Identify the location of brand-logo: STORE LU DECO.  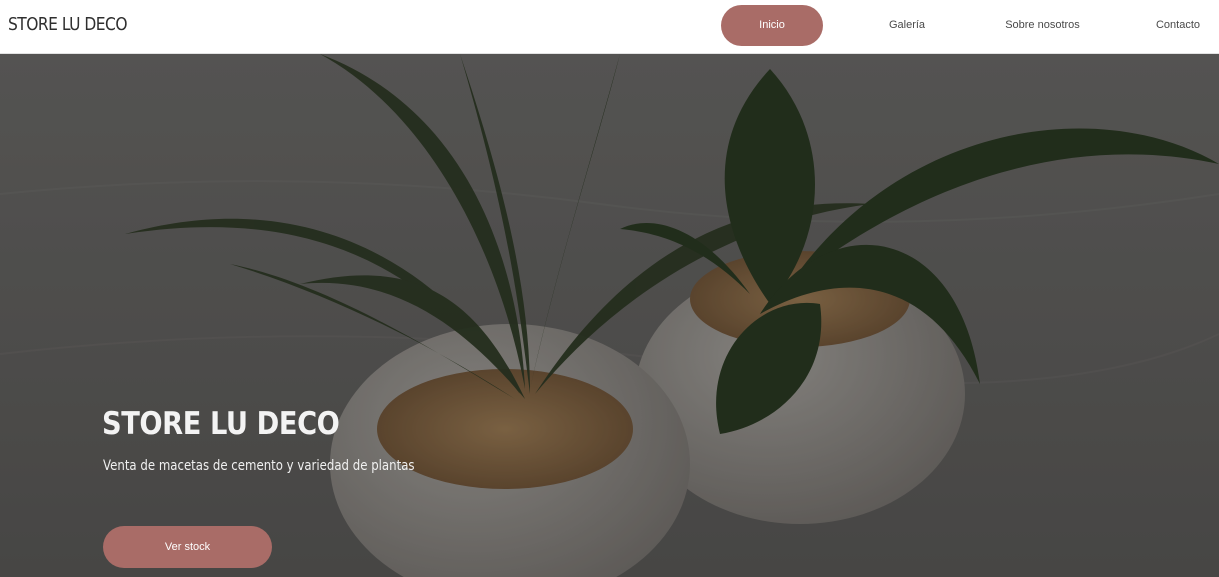
(68, 24).